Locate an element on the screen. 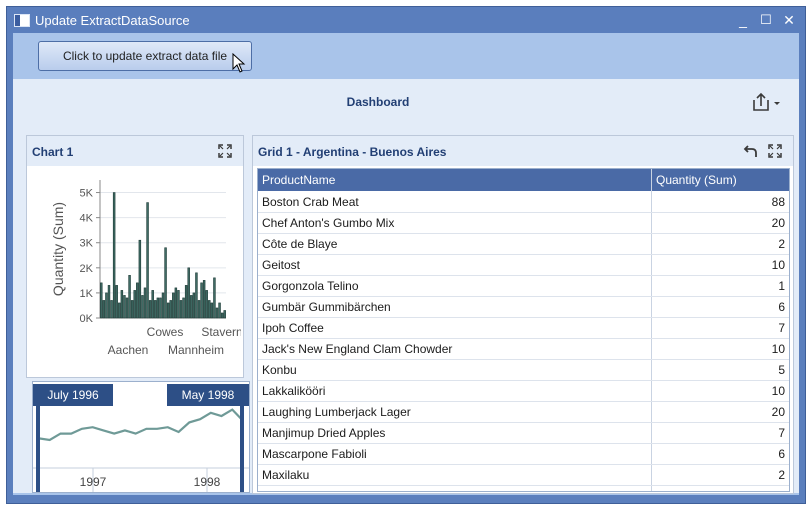 This screenshot has width=812, height=512. x-tick-label: Stavern is located at coordinates (221, 332).